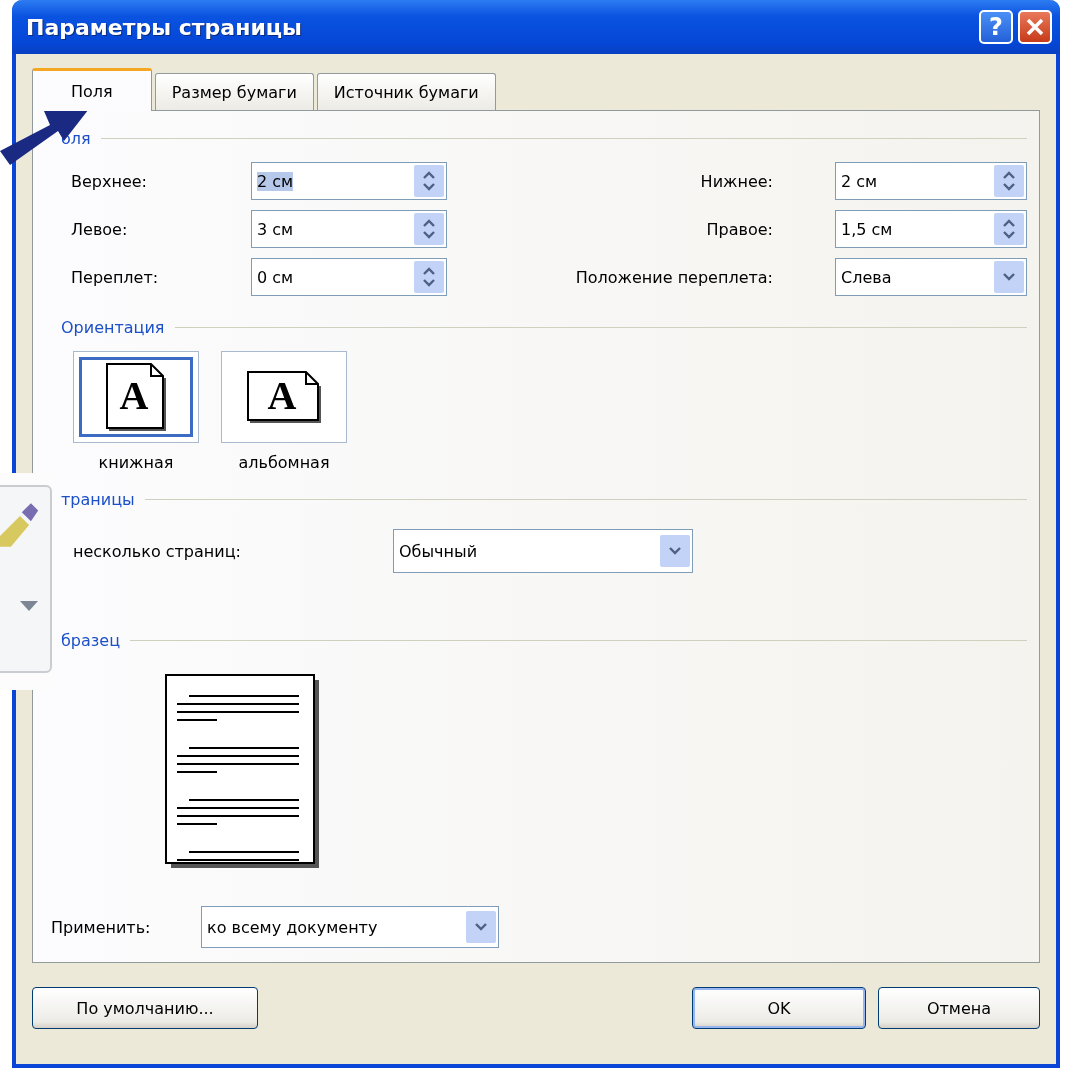  Describe the element at coordinates (931, 277) in the screenshot. I see `dropdown-field: Слева` at that location.